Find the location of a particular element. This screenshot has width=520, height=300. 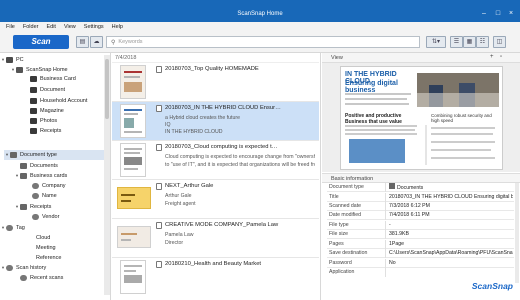

maximize-button: □ is located at coordinates (498, 14).